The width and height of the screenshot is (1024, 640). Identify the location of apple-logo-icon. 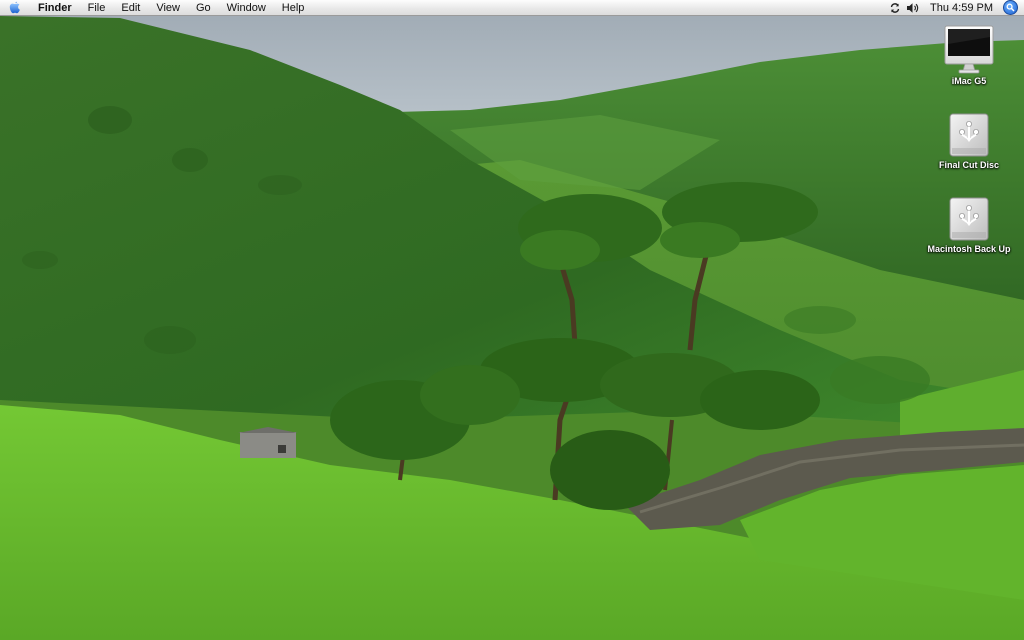
(14, 7).